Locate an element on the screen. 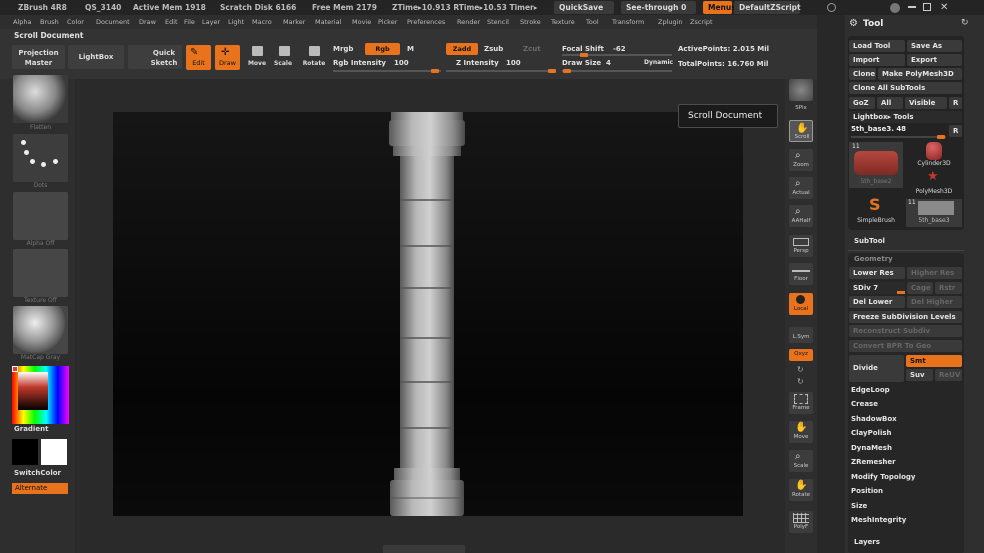 This screenshot has height=553, width=984. all-button: All is located at coordinates (890, 103).